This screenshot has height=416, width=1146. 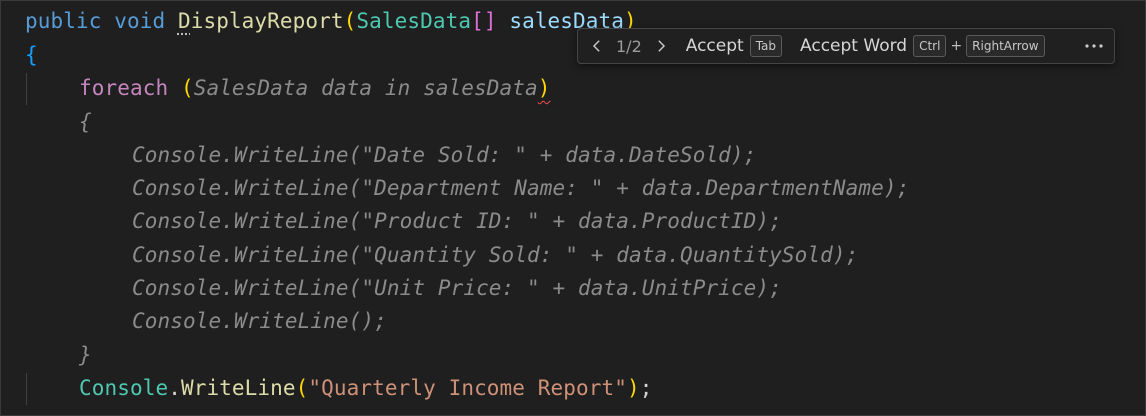 I want to click on method-name-rest: isplayReport, so click(x=267, y=21).